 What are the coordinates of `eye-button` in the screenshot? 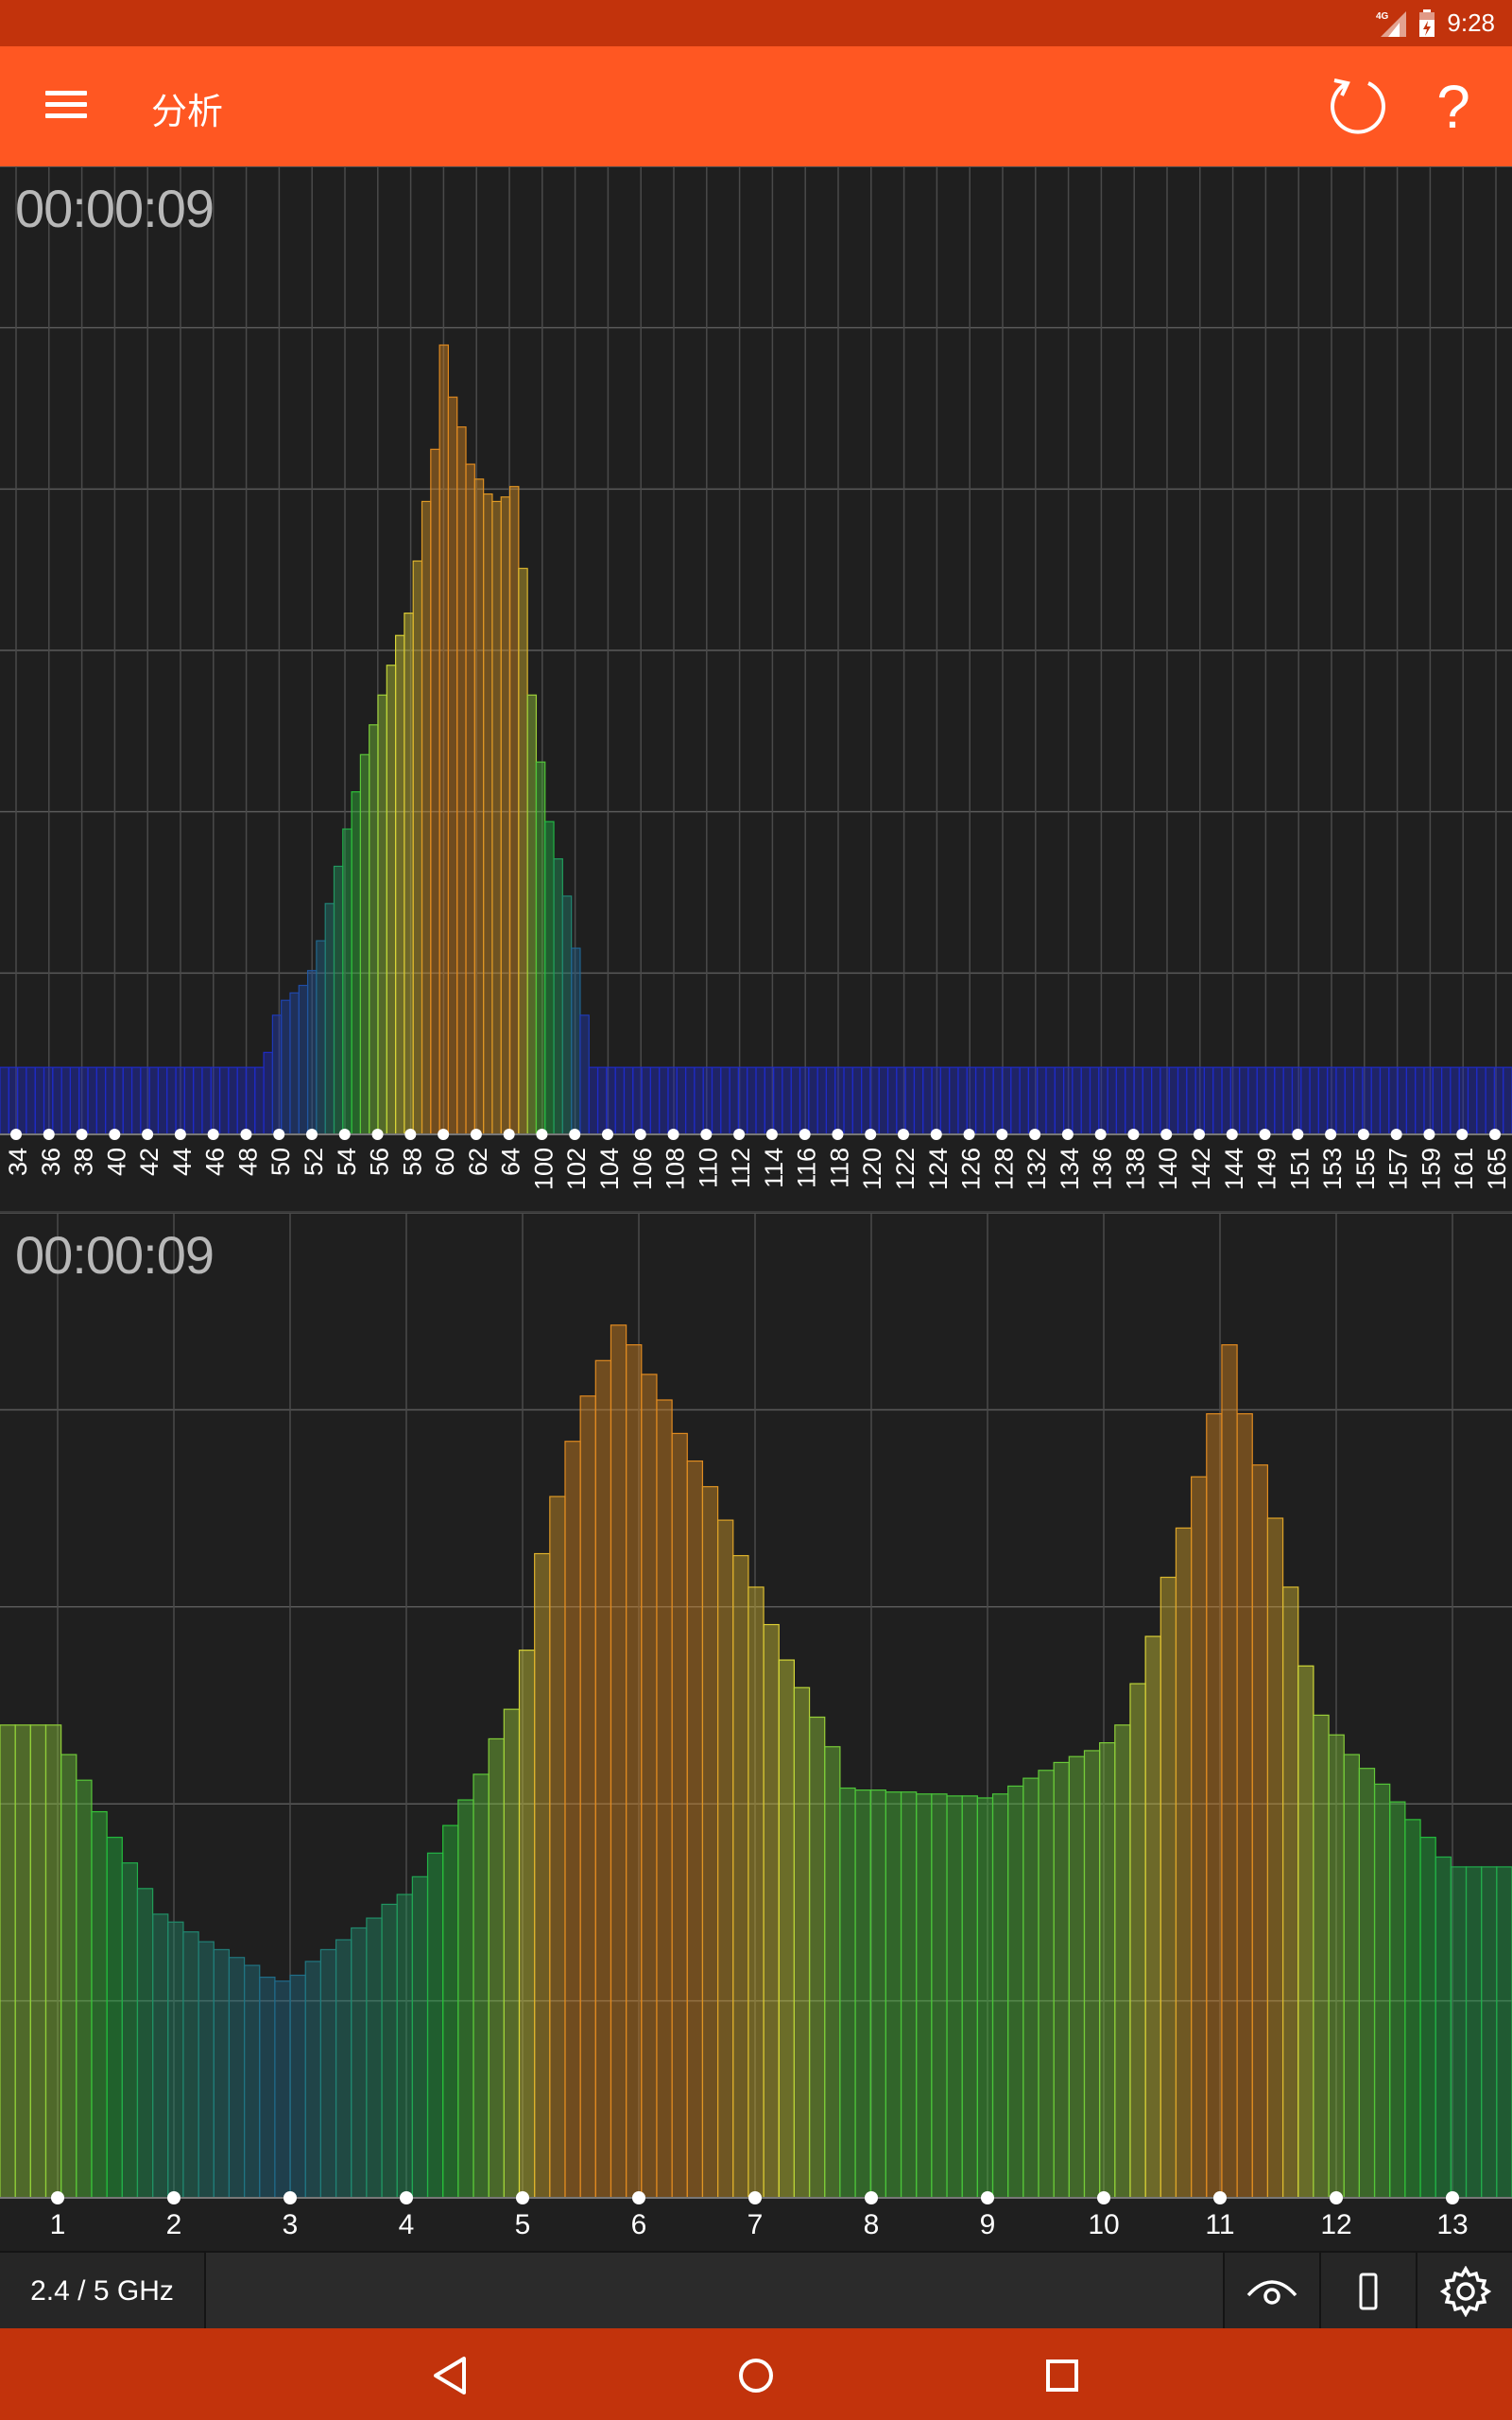 It's located at (1271, 2291).